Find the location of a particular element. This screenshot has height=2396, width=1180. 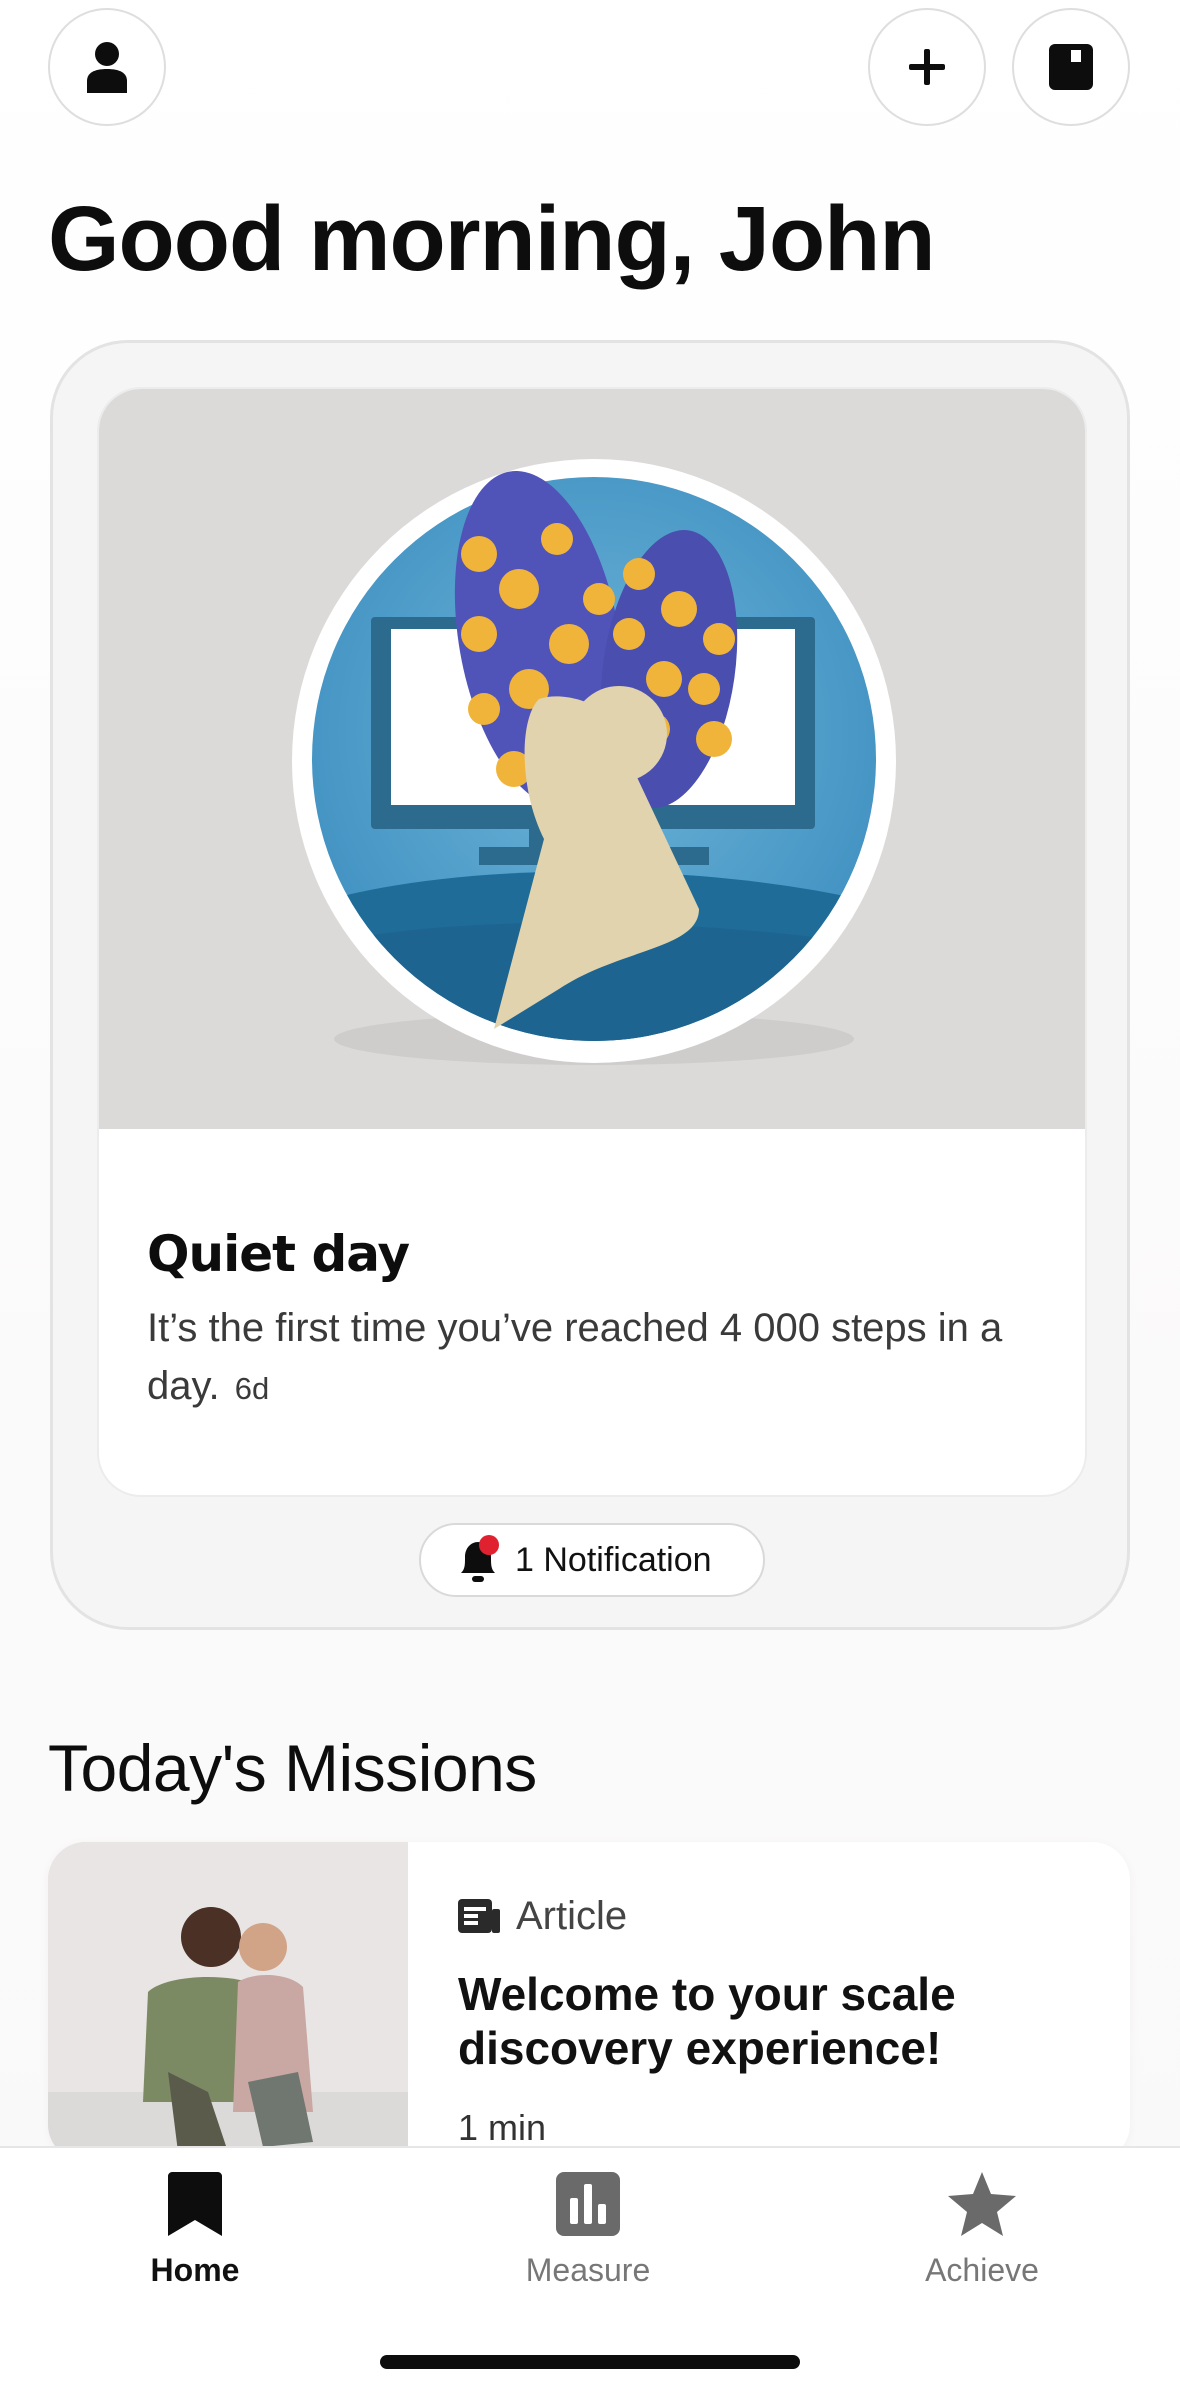

home-indicator is located at coordinates (590, 2362).